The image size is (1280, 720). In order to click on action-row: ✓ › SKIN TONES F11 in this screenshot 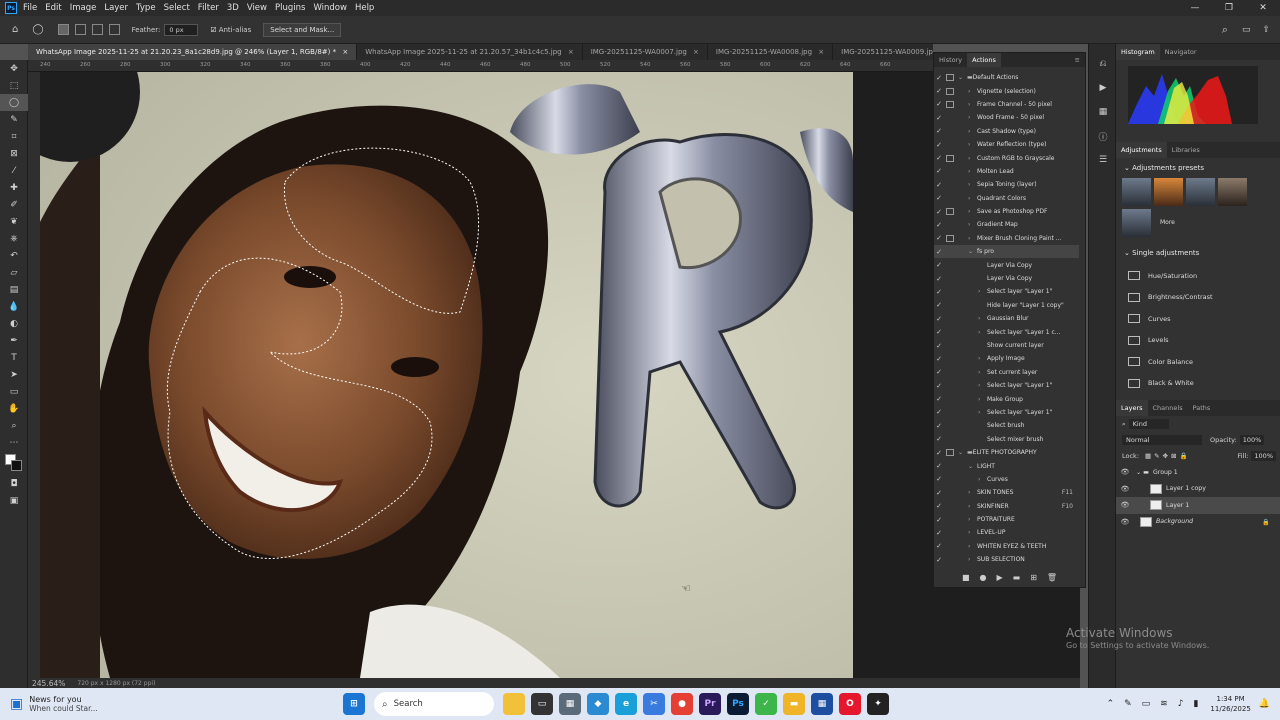, I will do `click(1006, 492)`.